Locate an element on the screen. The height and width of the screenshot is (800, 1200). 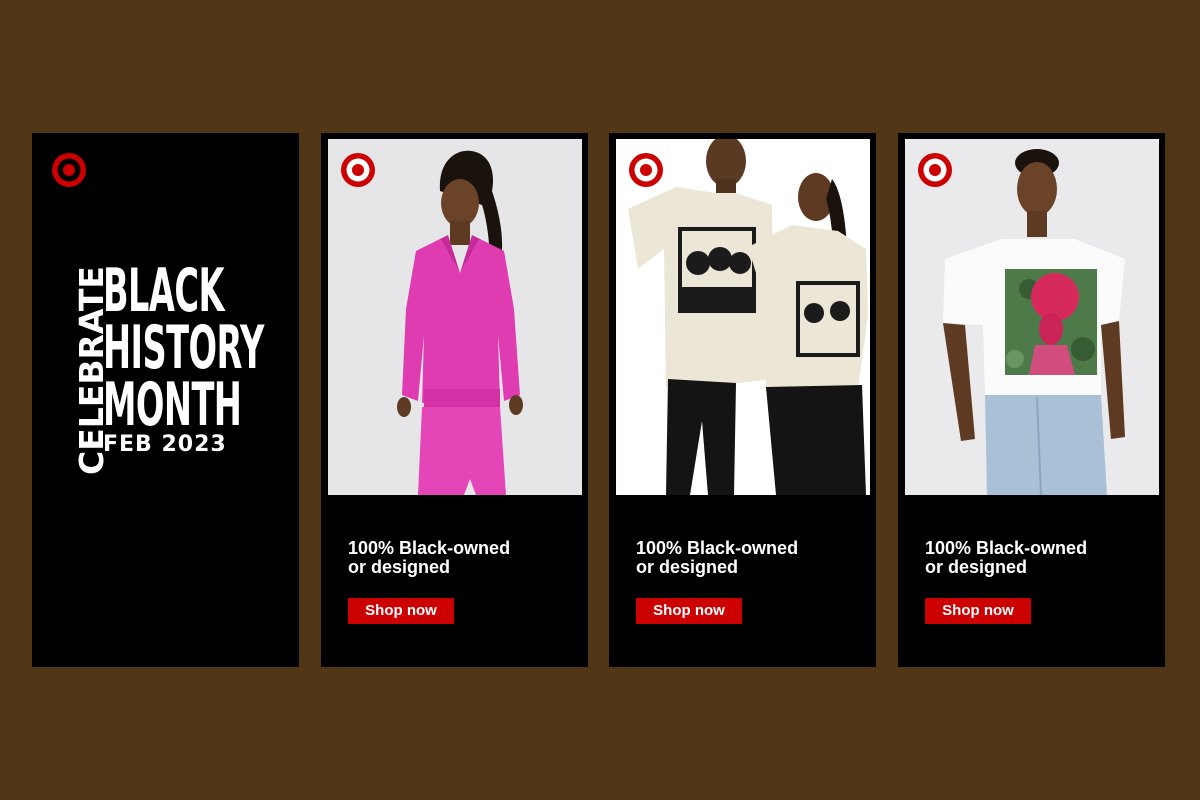
product-caption-3: 100% Black-owned or designed is located at coordinates (1006, 557).